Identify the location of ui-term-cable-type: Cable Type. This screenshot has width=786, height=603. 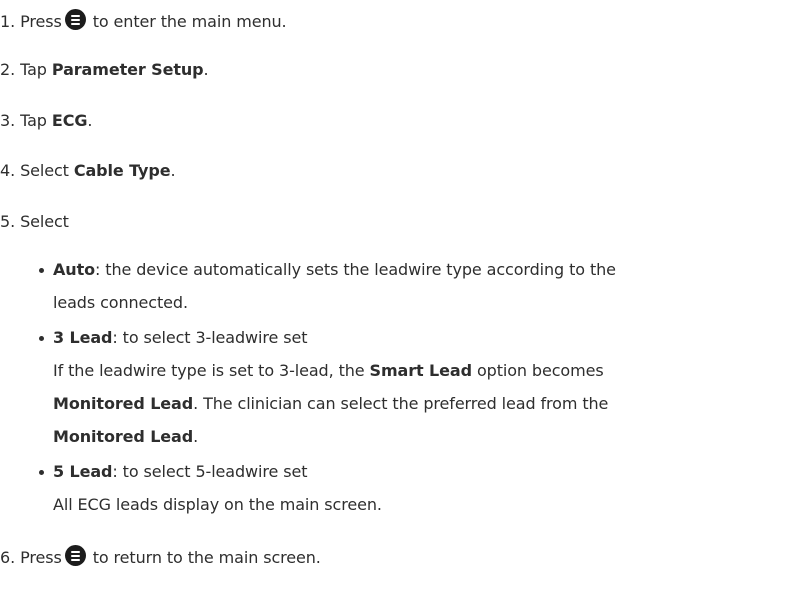
(122, 170).